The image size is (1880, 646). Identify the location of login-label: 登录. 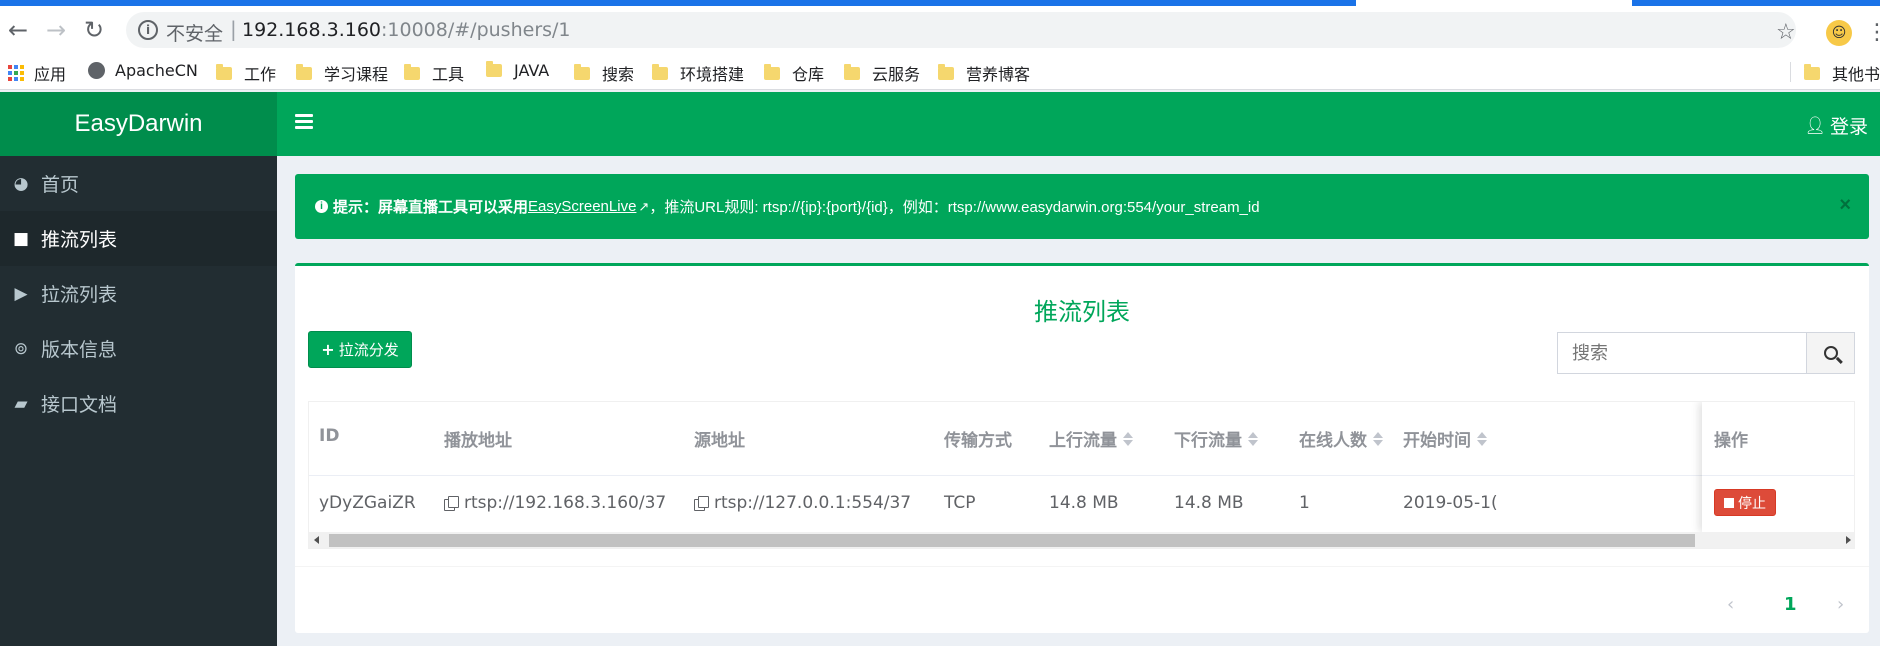
(1848, 127).